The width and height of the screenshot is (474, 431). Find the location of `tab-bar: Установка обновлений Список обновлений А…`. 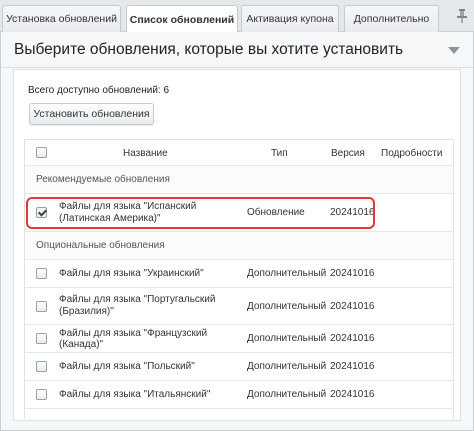

tab-bar: Установка обновлений Список обновлений А… is located at coordinates (237, 16).